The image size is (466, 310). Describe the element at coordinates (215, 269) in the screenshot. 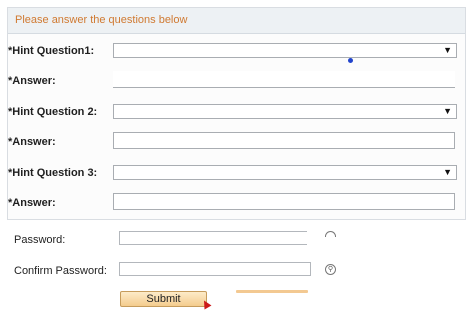

I see `confirm-password-input` at that location.